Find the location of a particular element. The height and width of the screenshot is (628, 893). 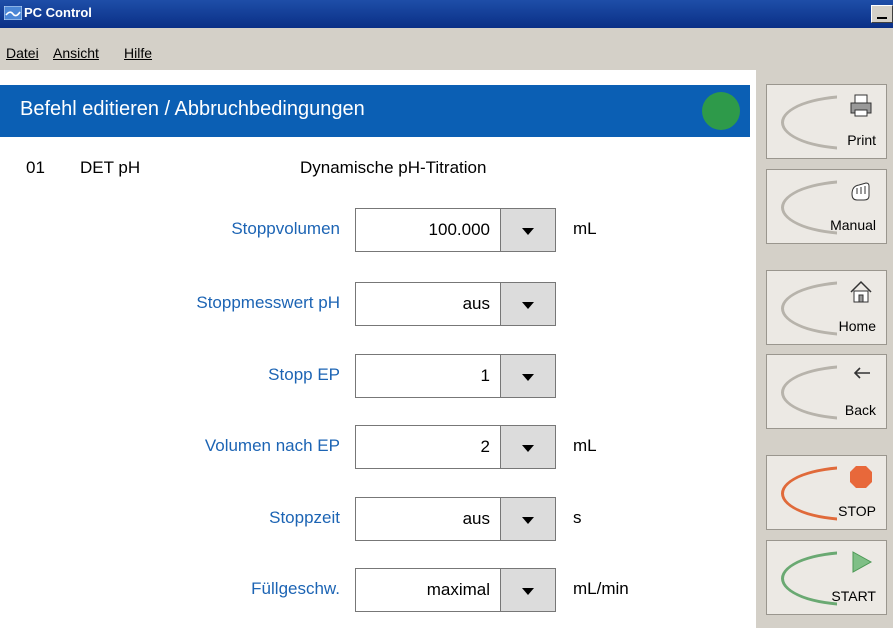

button-label: Print is located at coordinates (861, 140).